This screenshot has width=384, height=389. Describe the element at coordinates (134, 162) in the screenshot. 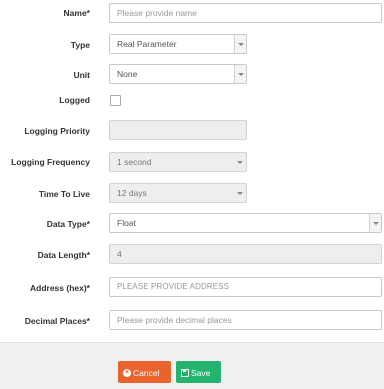

I see `logging-frequency-value: 1 second` at that location.